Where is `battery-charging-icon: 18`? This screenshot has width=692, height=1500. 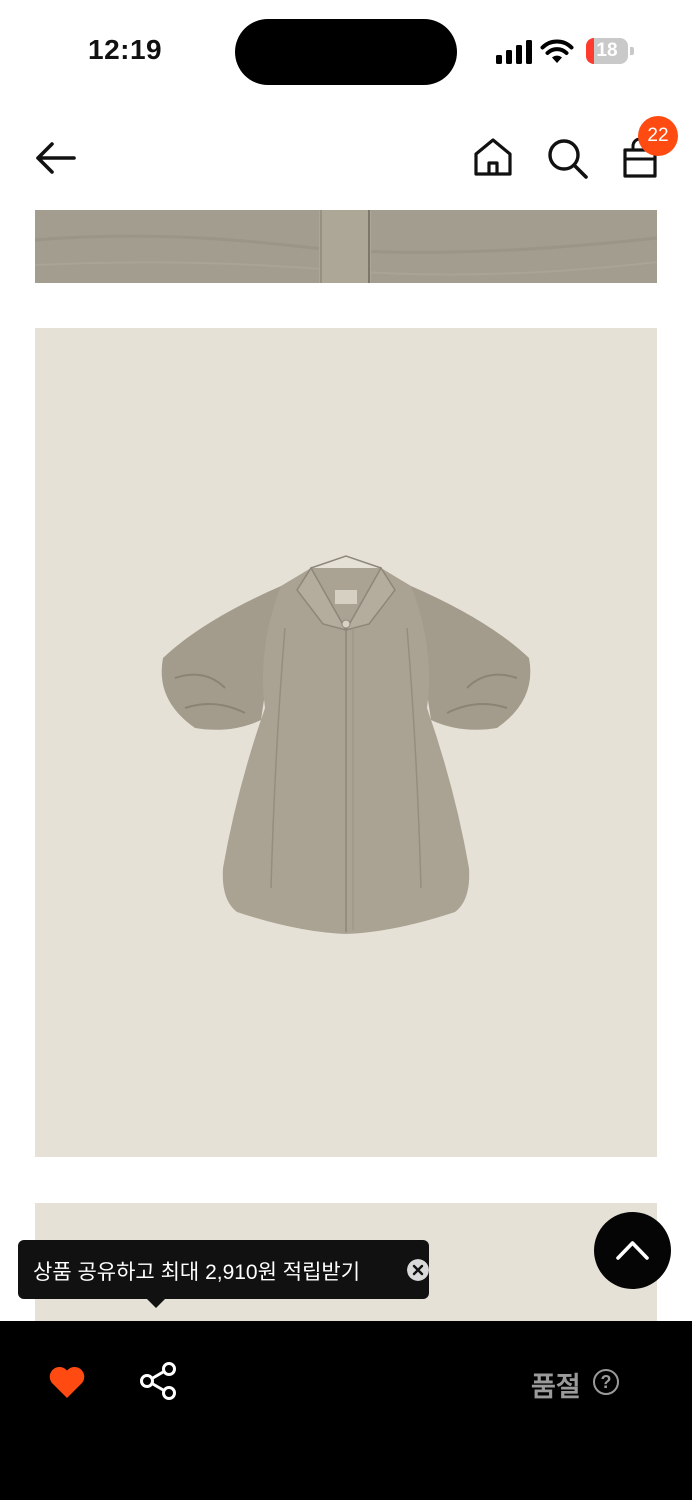
battery-charging-icon: 18 is located at coordinates (610, 51).